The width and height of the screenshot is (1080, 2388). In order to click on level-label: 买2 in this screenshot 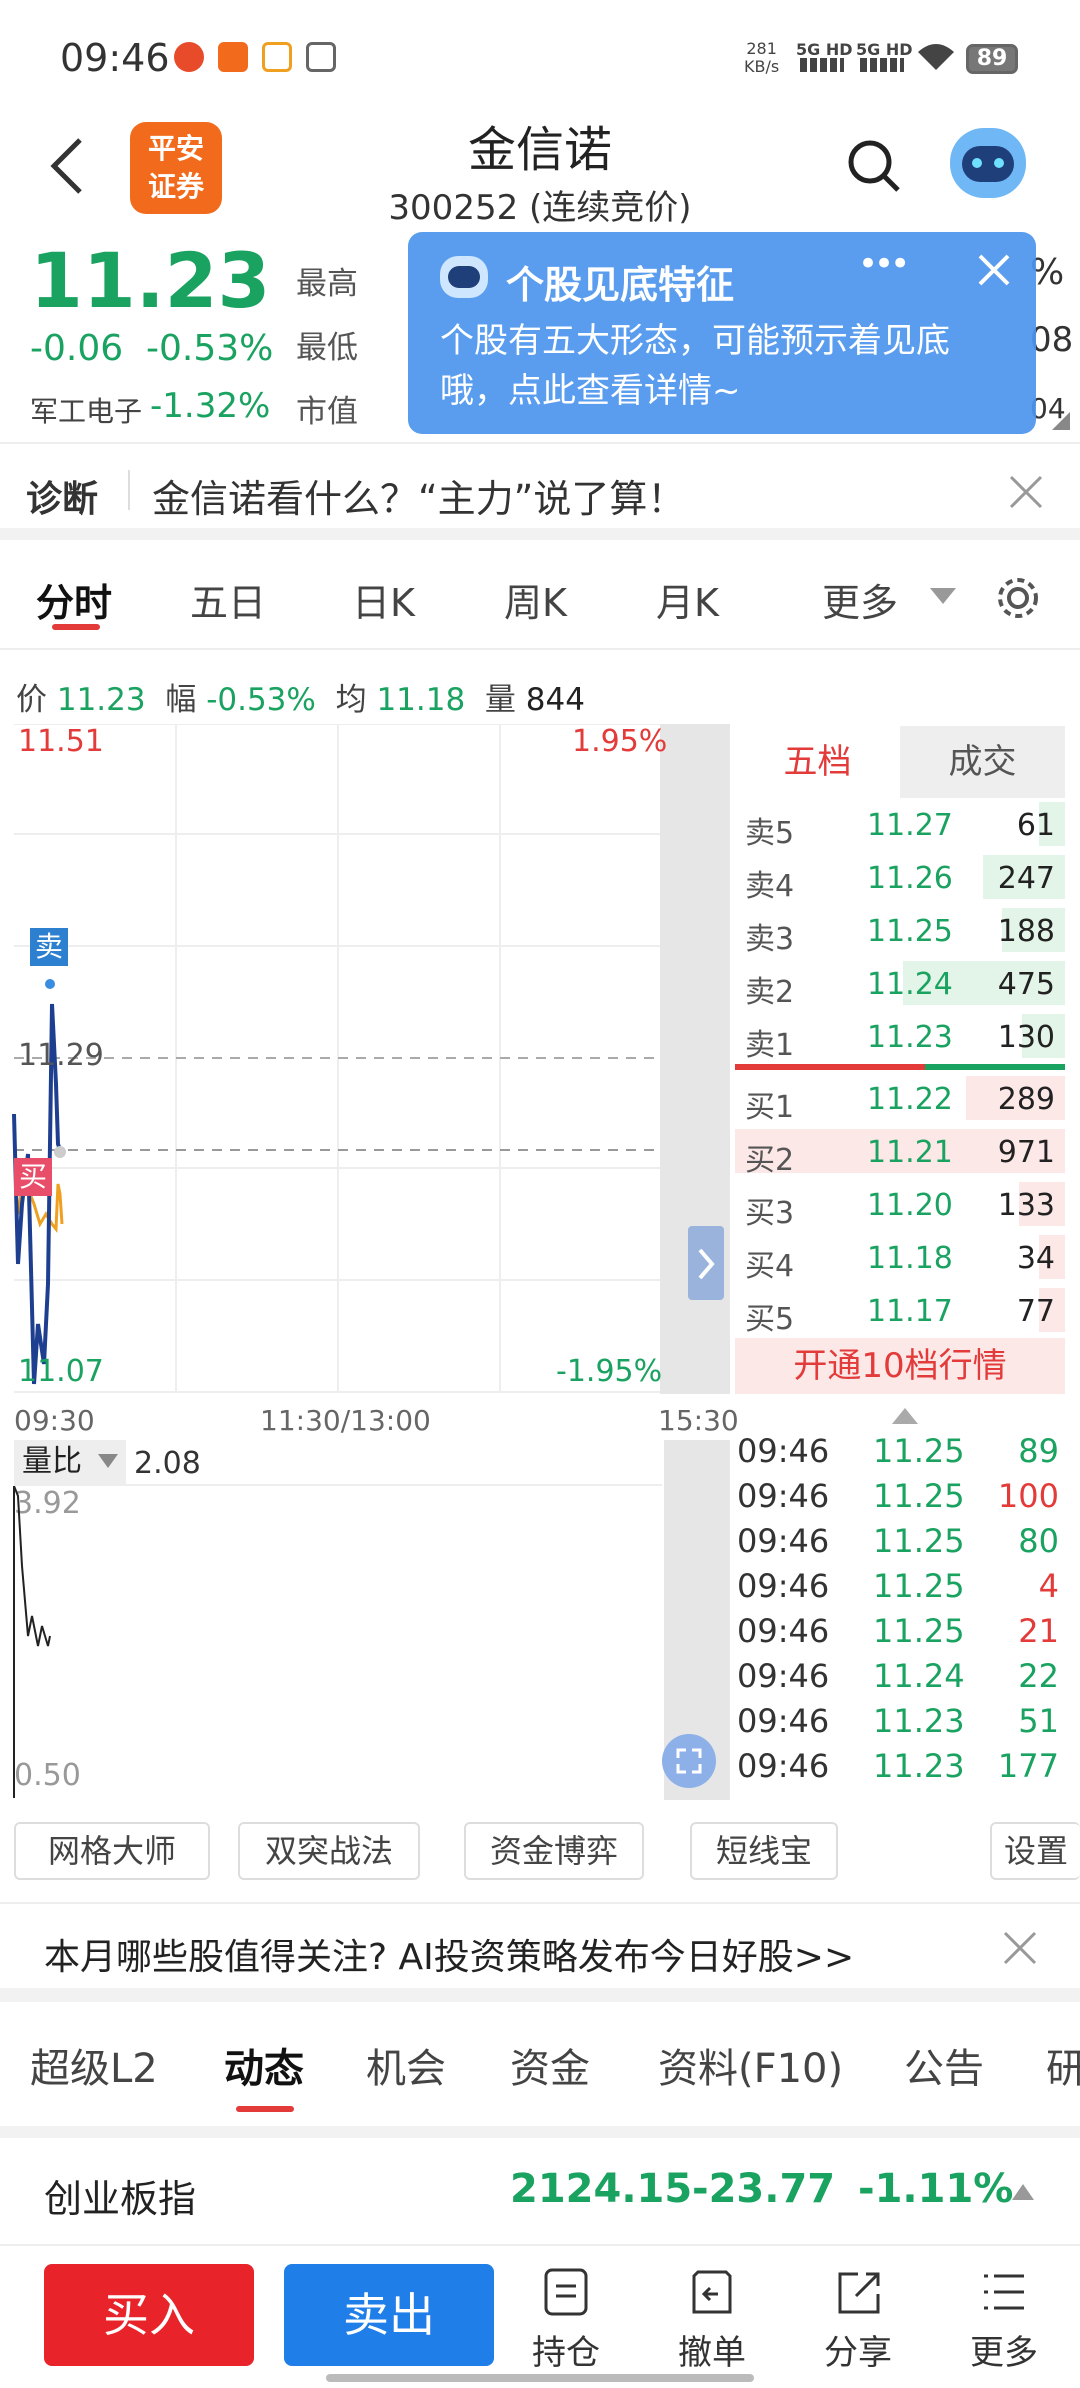, I will do `click(770, 1160)`.